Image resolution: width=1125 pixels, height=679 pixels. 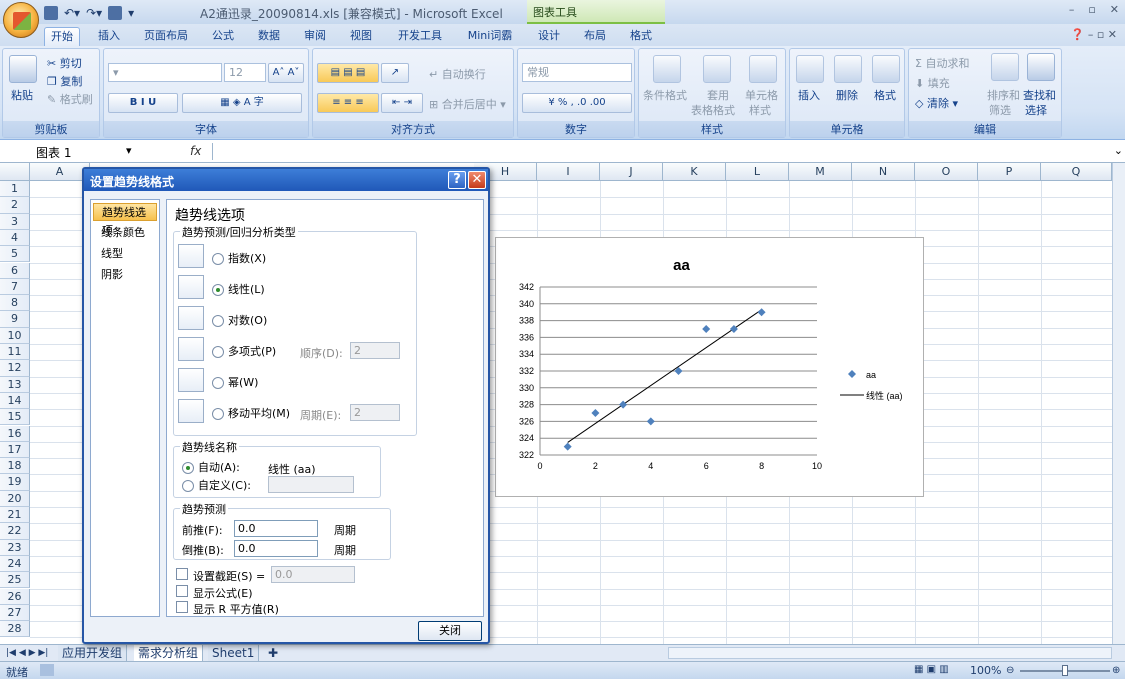 I want to click on dialog-title-bar: 设置趋势线格式 ? ✕, so click(x=286, y=180).